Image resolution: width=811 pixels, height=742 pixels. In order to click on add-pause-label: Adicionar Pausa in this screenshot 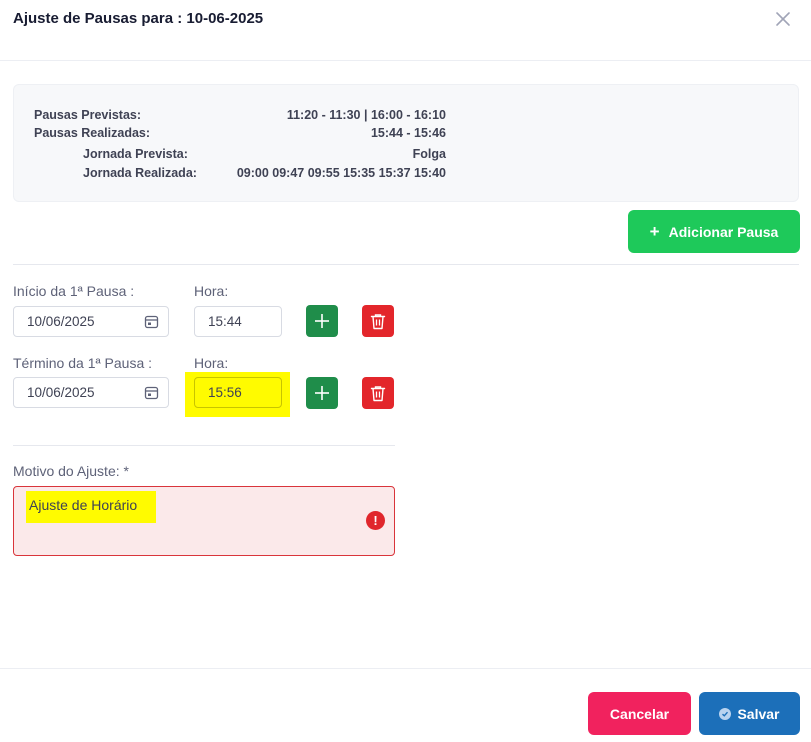, I will do `click(723, 231)`.